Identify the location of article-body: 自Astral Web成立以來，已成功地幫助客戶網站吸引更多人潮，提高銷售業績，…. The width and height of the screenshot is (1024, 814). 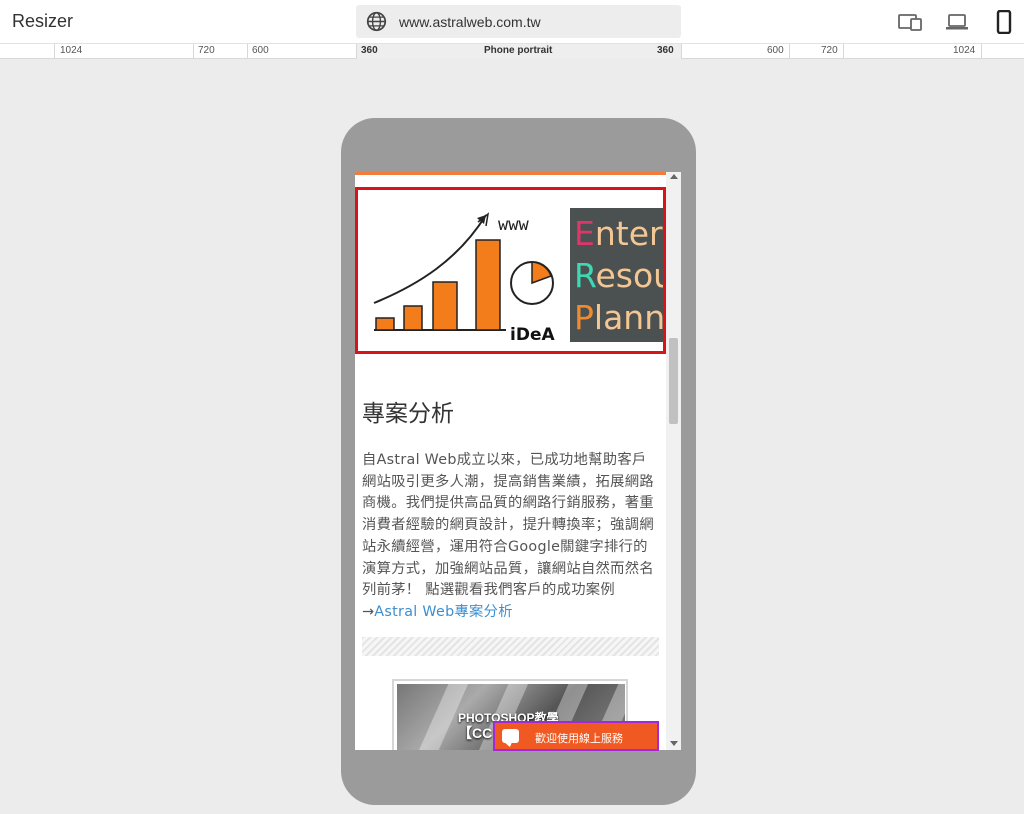
(511, 537).